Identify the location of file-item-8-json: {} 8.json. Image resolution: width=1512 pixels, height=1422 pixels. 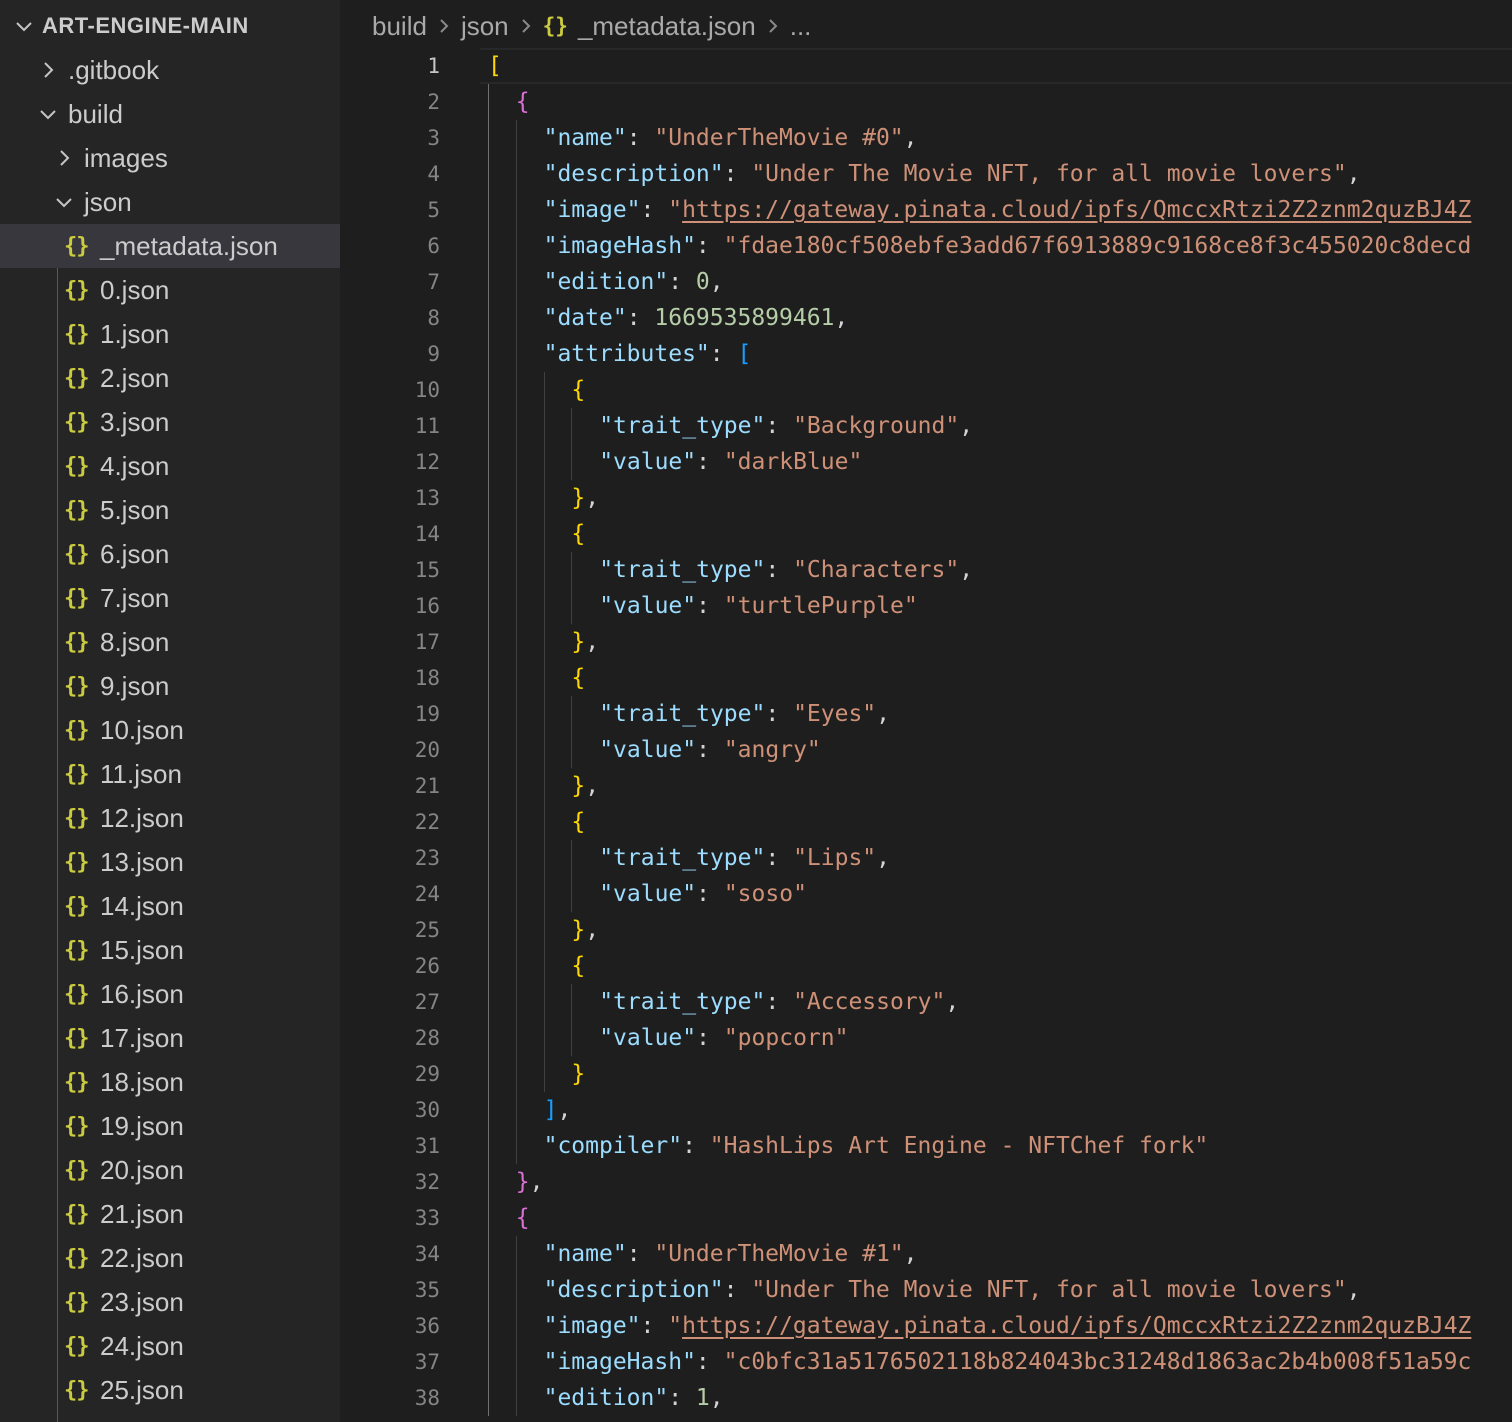
(170, 642).